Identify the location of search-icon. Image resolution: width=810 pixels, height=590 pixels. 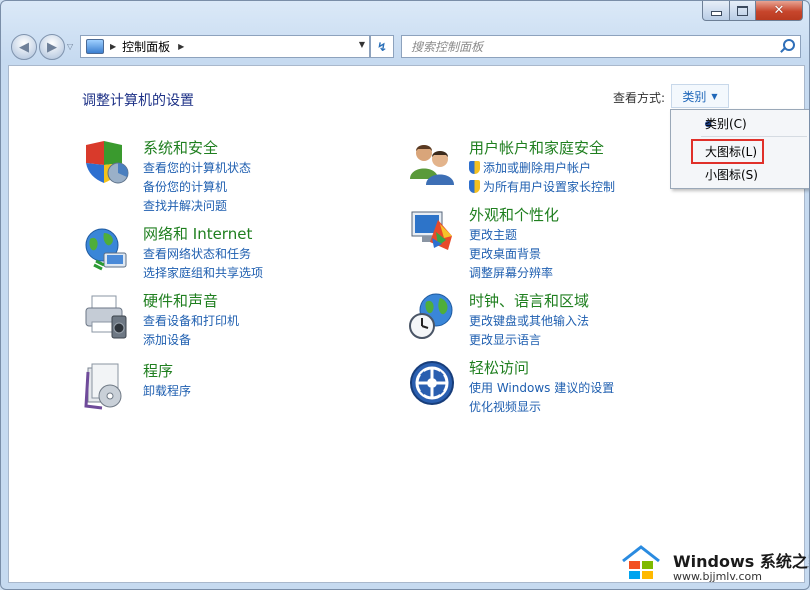
(789, 45).